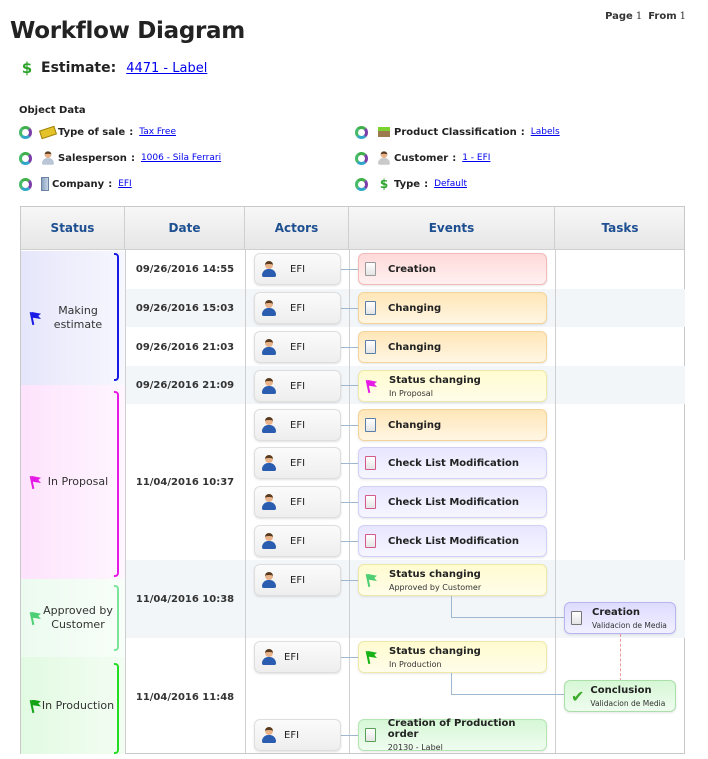  I want to click on event-title: Changing, so click(415, 425).